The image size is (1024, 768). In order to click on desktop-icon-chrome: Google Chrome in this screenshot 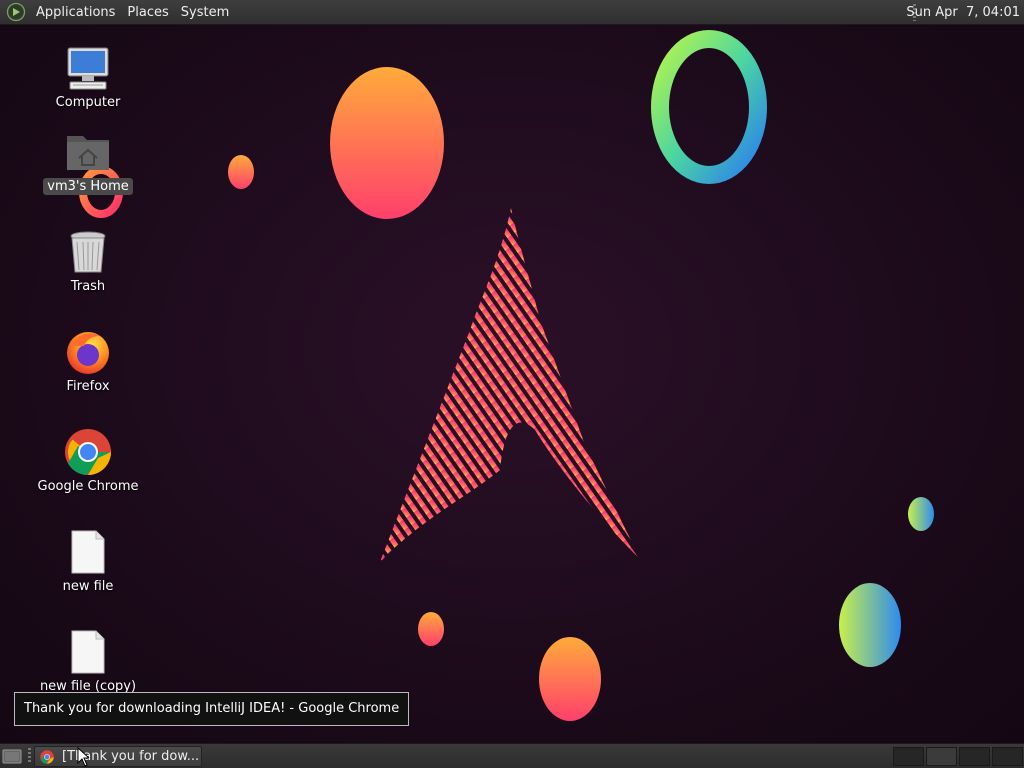, I will do `click(88, 461)`.